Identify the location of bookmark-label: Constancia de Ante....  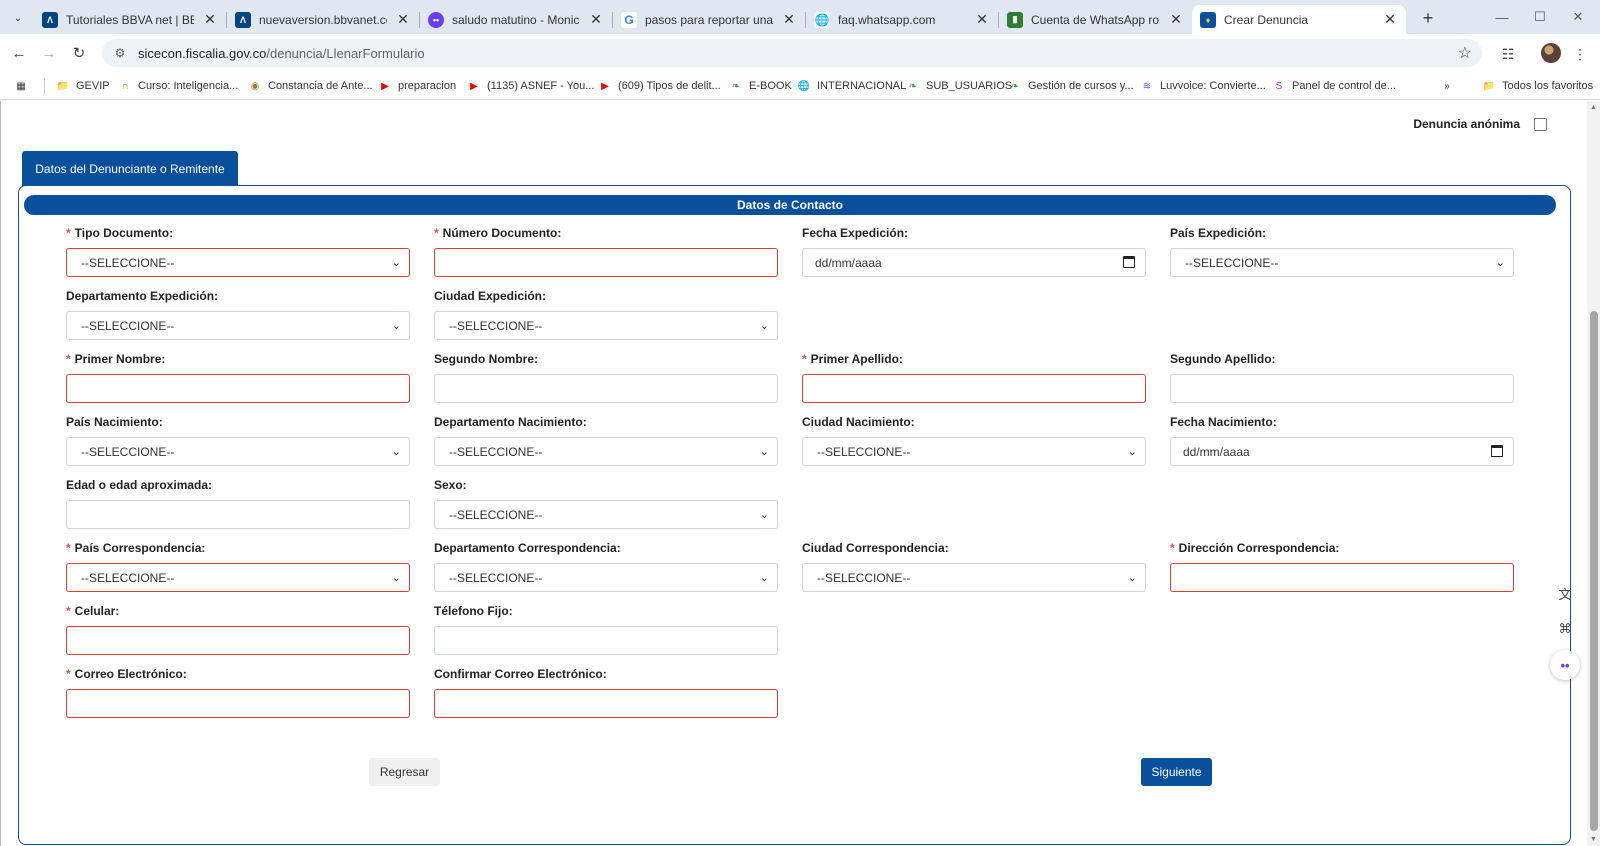
(320, 86).